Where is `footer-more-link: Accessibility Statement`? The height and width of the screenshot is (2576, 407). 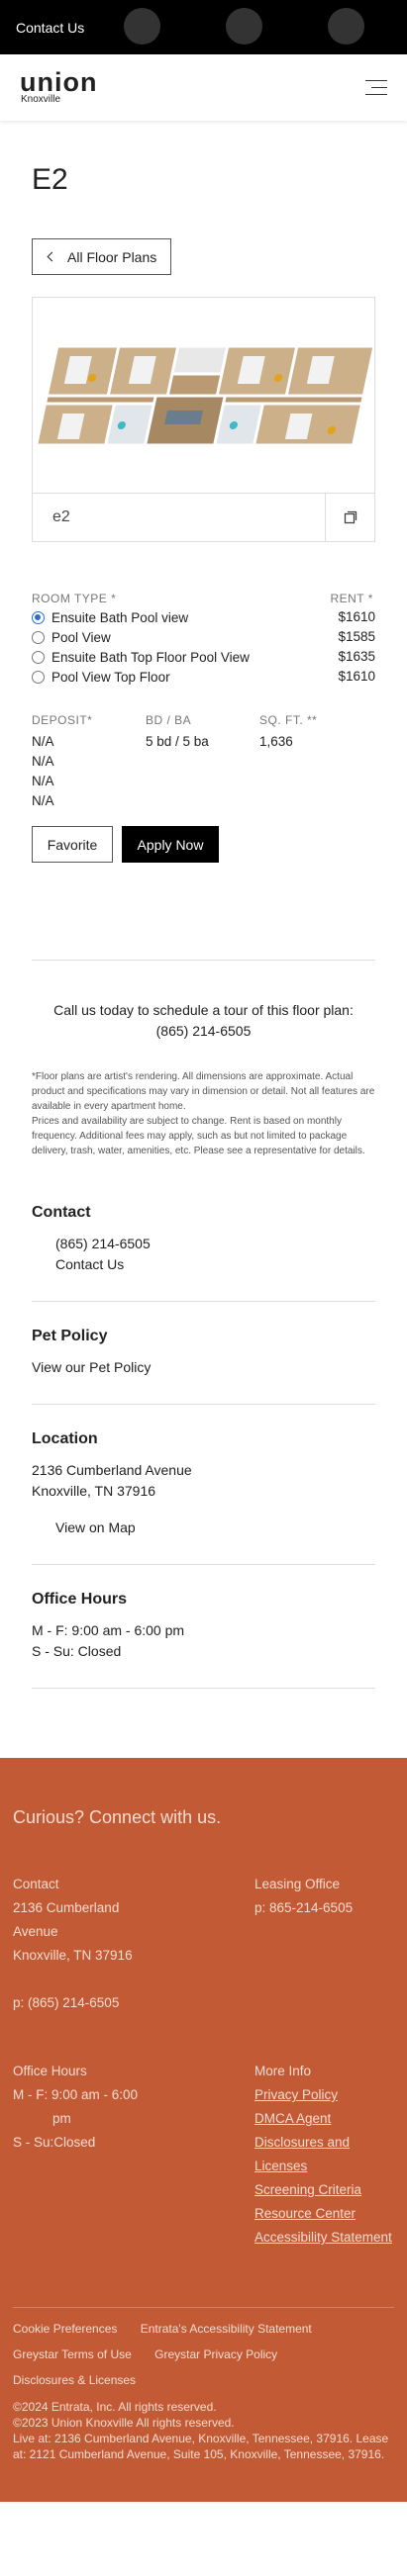
footer-more-link: Accessibility Statement is located at coordinates (324, 2238).